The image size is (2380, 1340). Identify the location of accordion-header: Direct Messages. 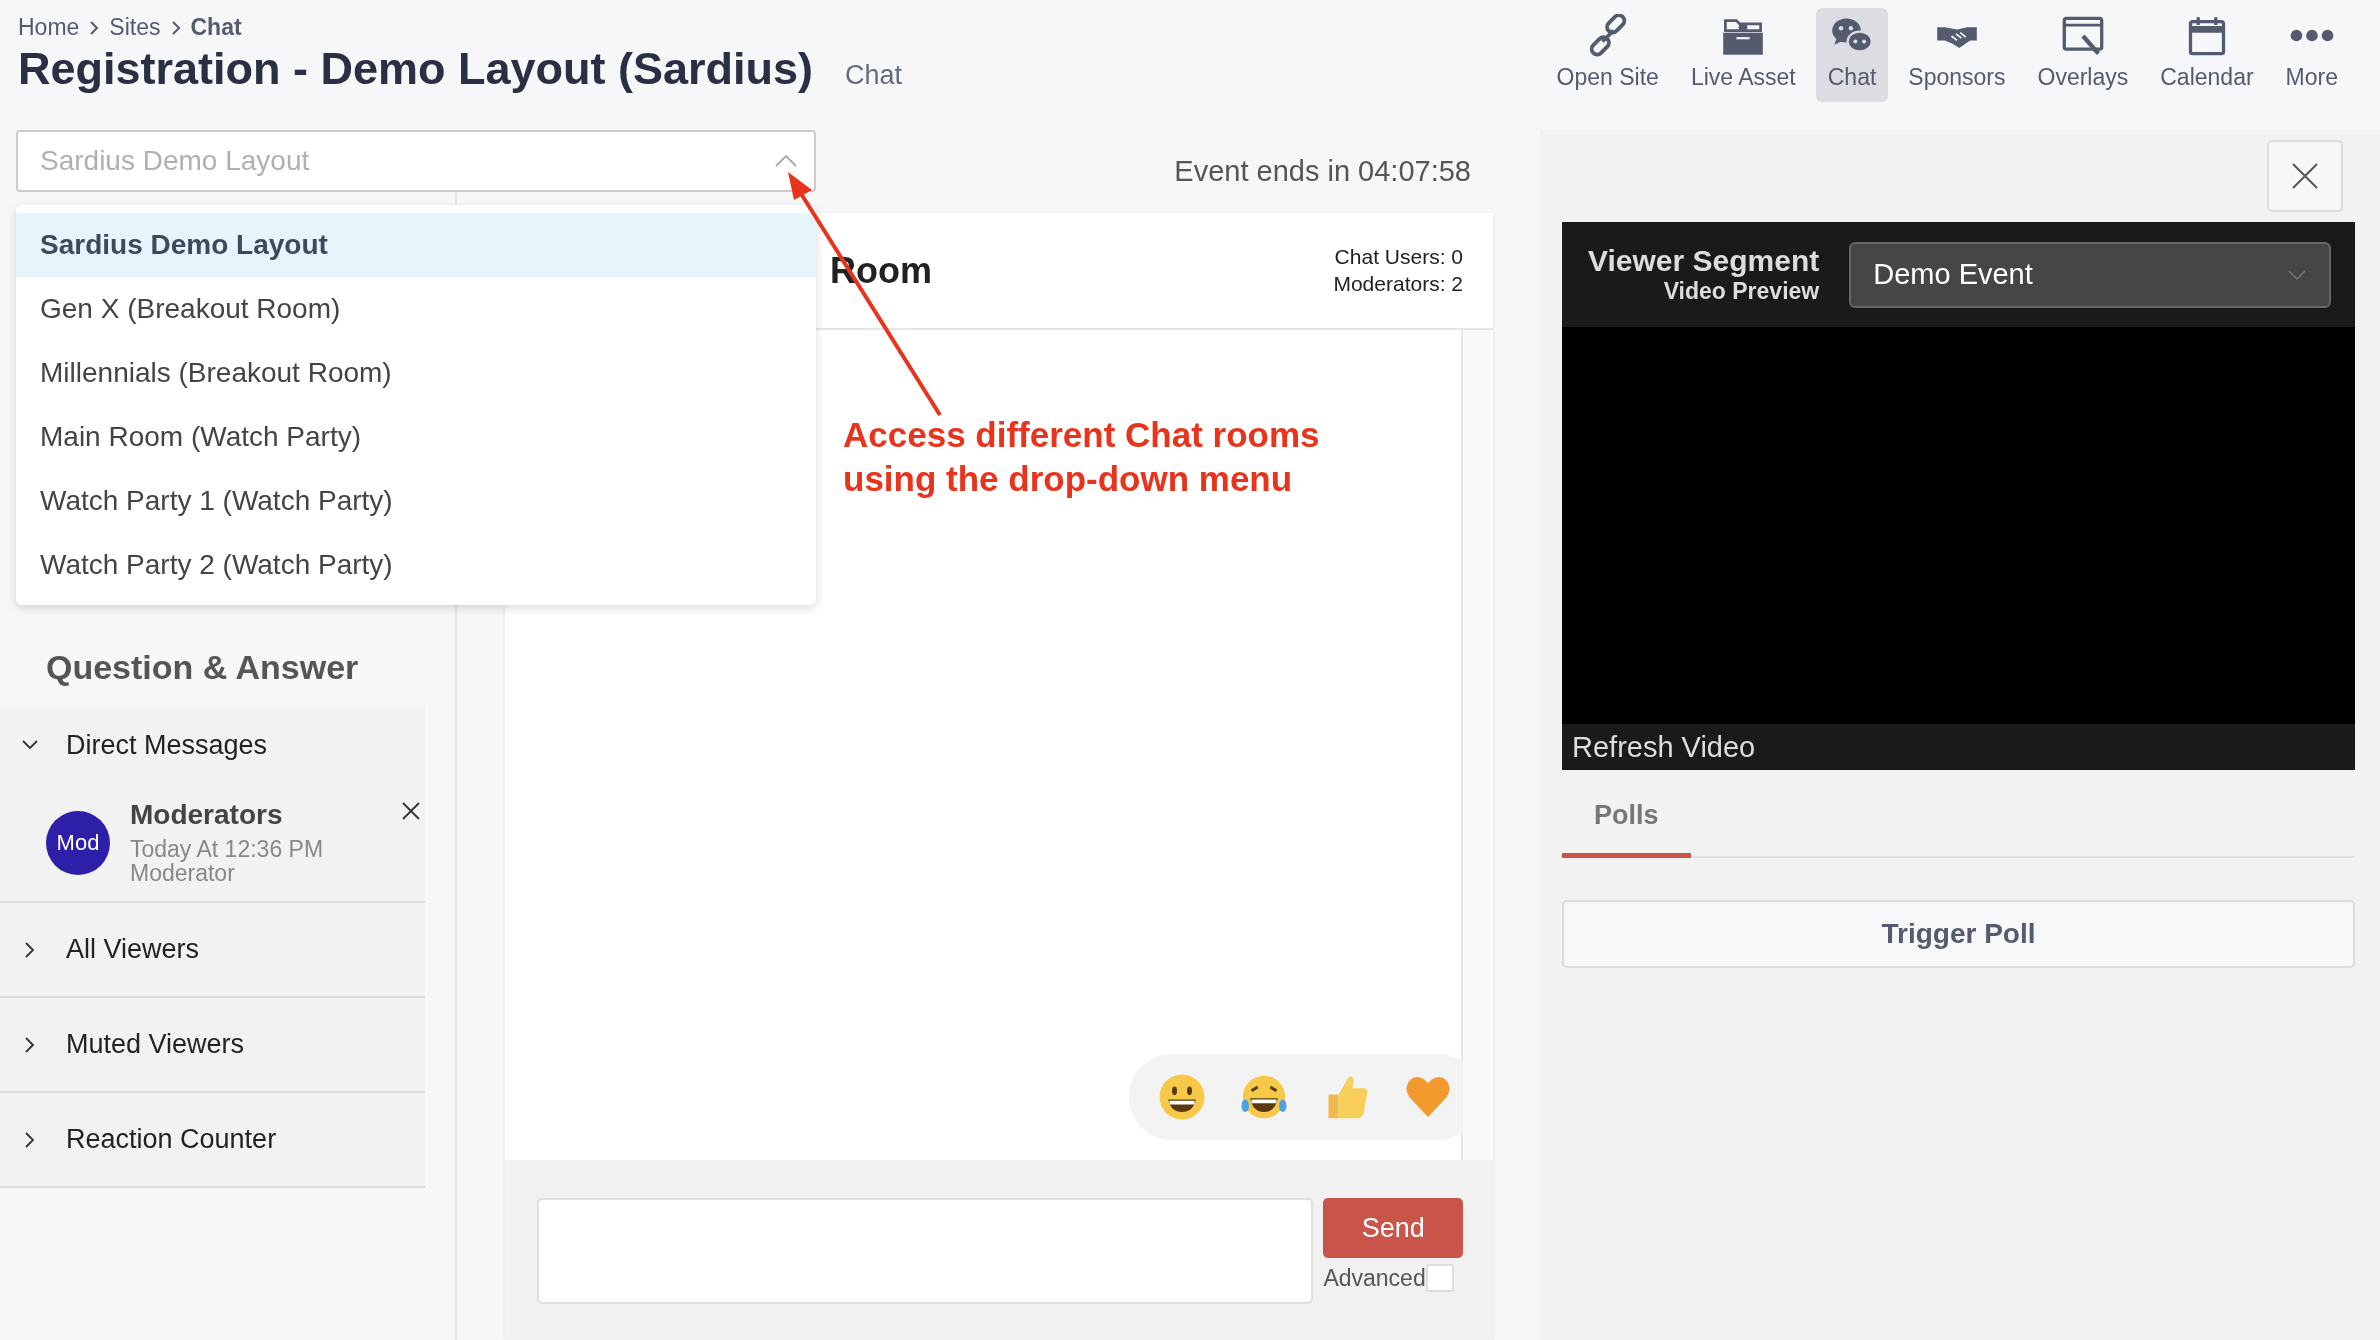
(212, 745).